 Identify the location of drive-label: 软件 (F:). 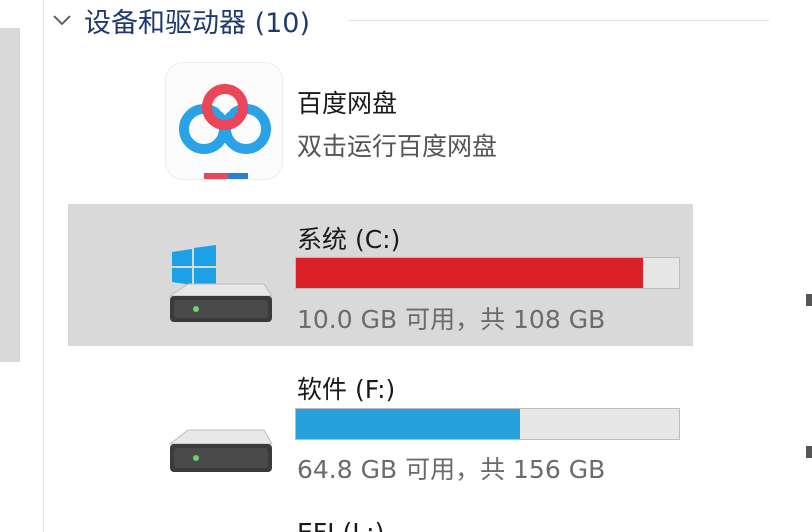
(346, 389).